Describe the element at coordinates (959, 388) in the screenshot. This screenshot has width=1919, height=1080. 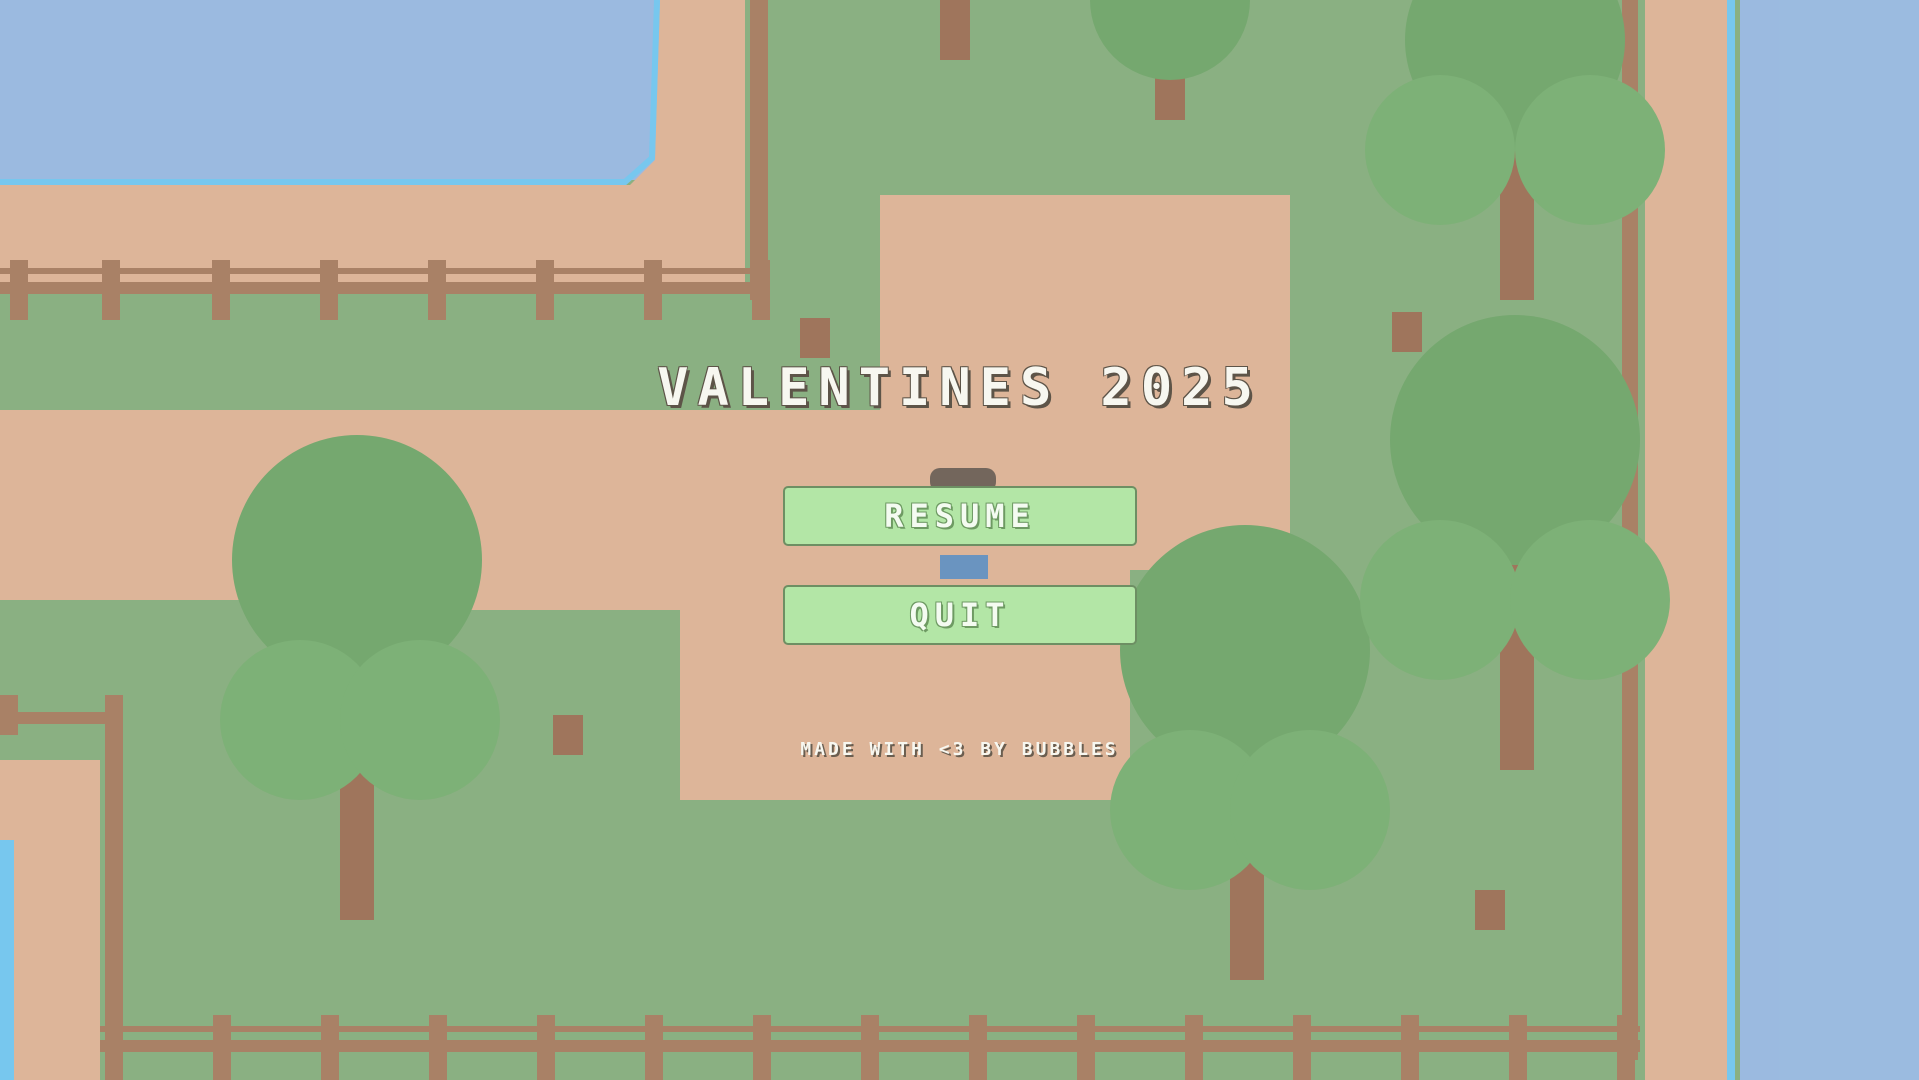
I see `game-title: VALENTINES 2025` at that location.